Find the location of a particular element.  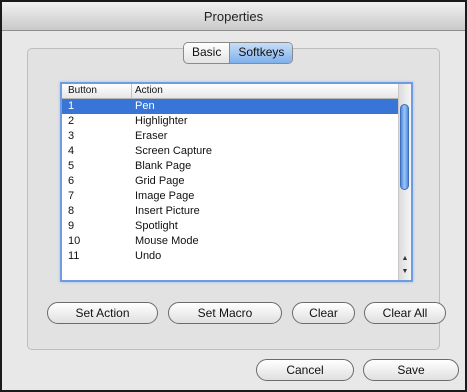

vertical-scrollbar: ▲ ▼ is located at coordinates (404, 182).